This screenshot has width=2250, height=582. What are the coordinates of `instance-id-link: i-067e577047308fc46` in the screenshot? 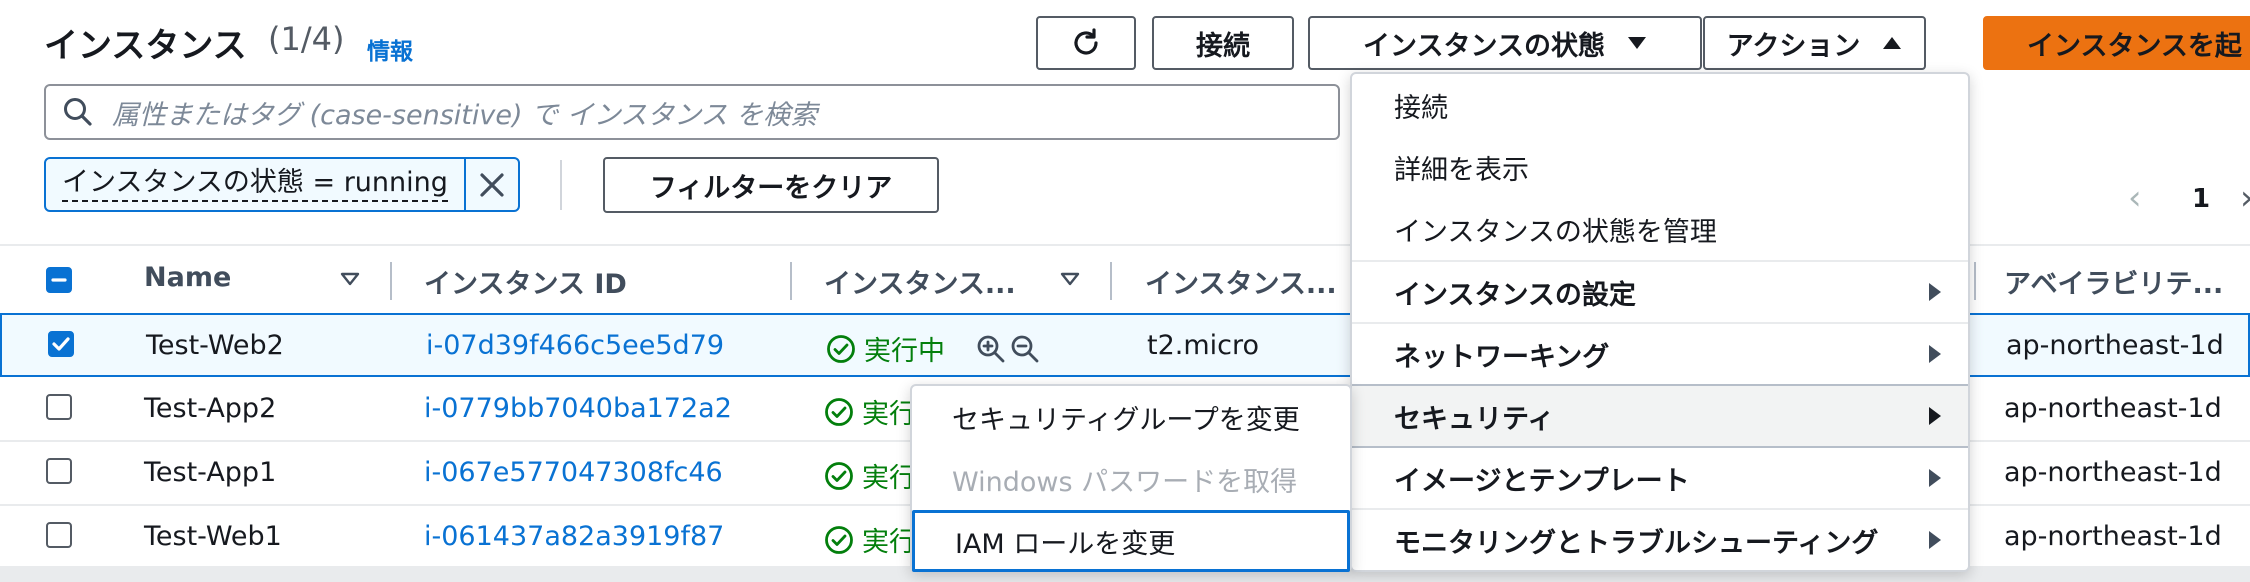 It's located at (573, 472).